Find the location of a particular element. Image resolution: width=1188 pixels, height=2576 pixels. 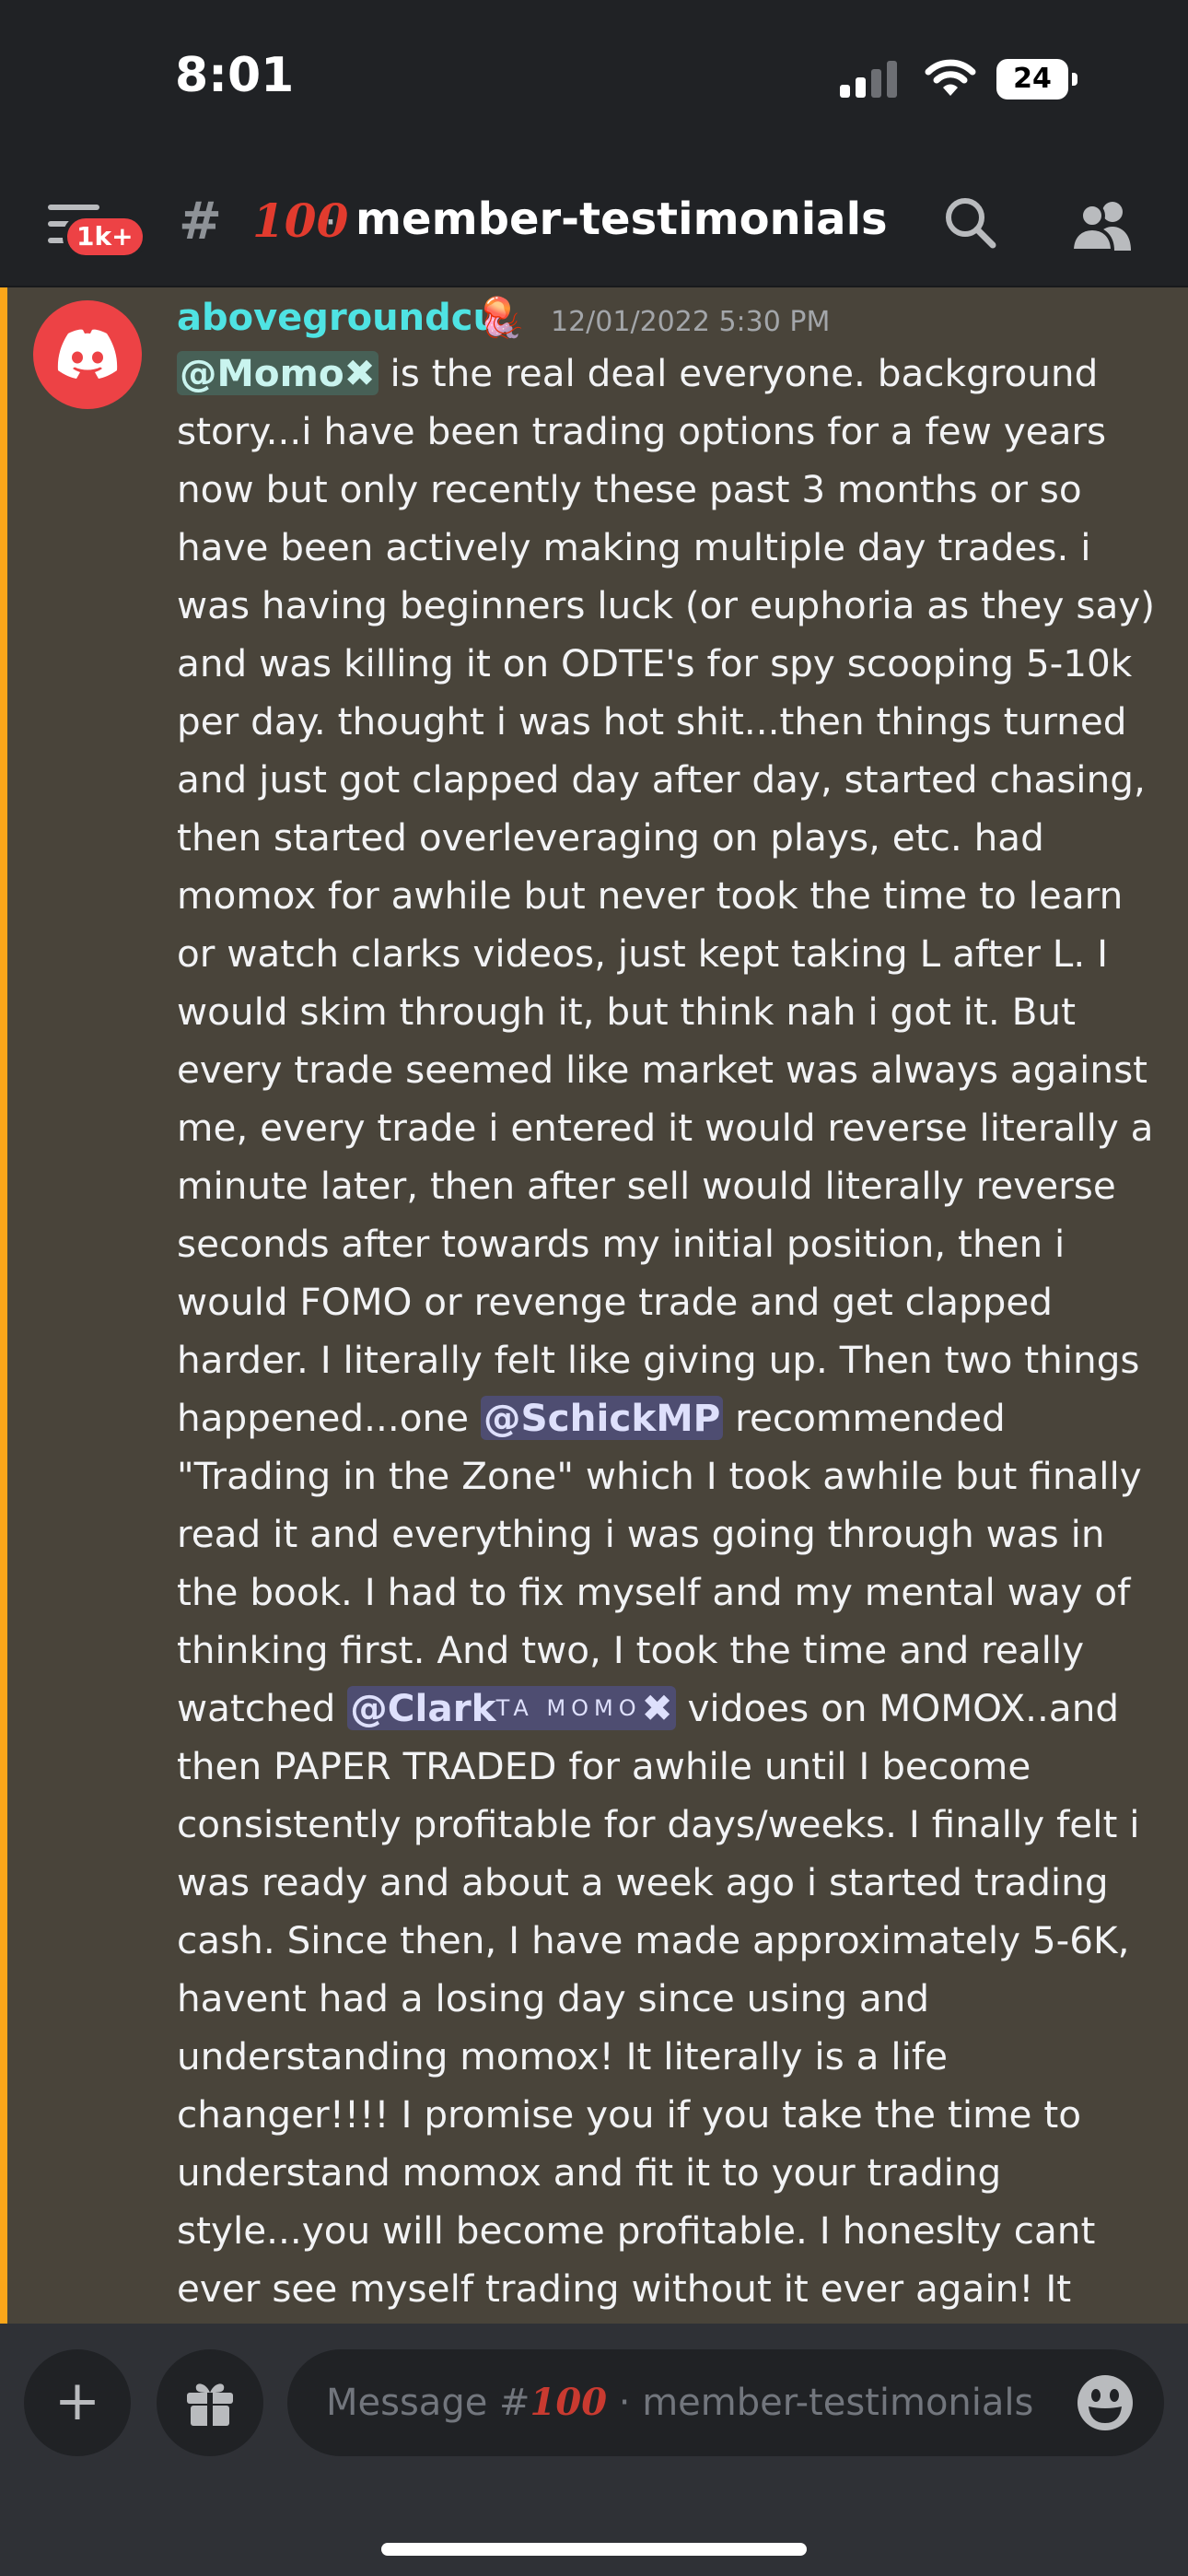

gift-button is located at coordinates (210, 2402).